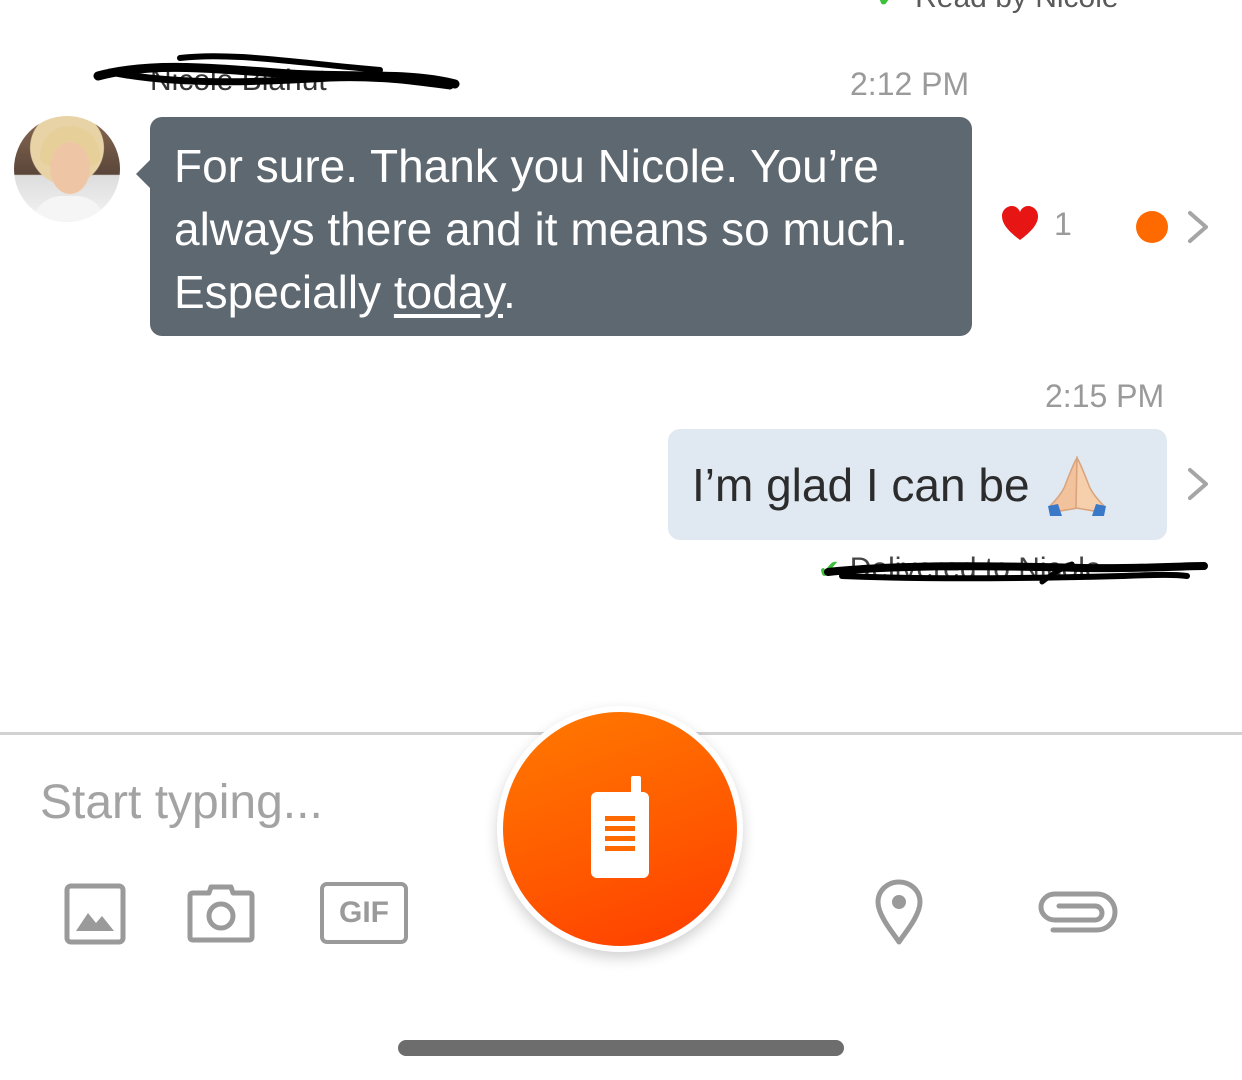 This screenshot has height=1080, width=1242. What do you see at coordinates (1076, 912) in the screenshot?
I see `paperclip-icon` at bounding box center [1076, 912].